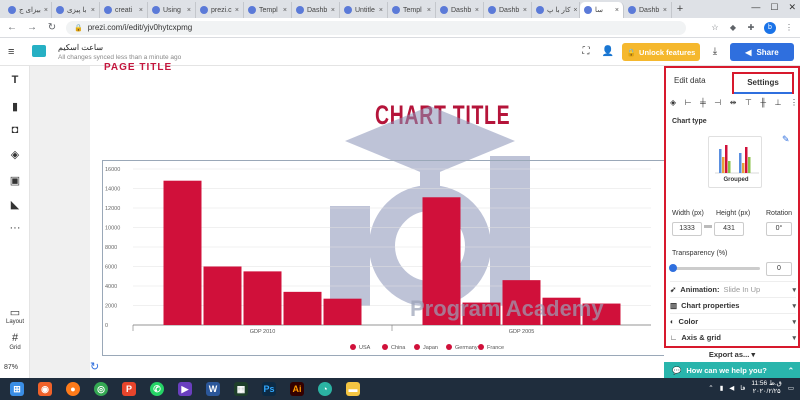 The width and height of the screenshot is (800, 400). What do you see at coordinates (690, 80) in the screenshot?
I see `tab-edit-data: Edit data` at bounding box center [690, 80].